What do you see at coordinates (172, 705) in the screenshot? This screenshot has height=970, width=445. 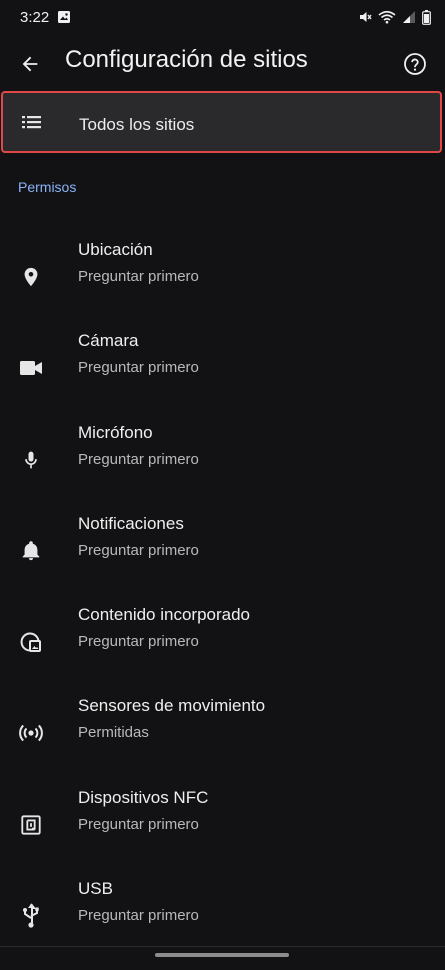 I see `permission-title: Sensores de movimiento` at bounding box center [172, 705].